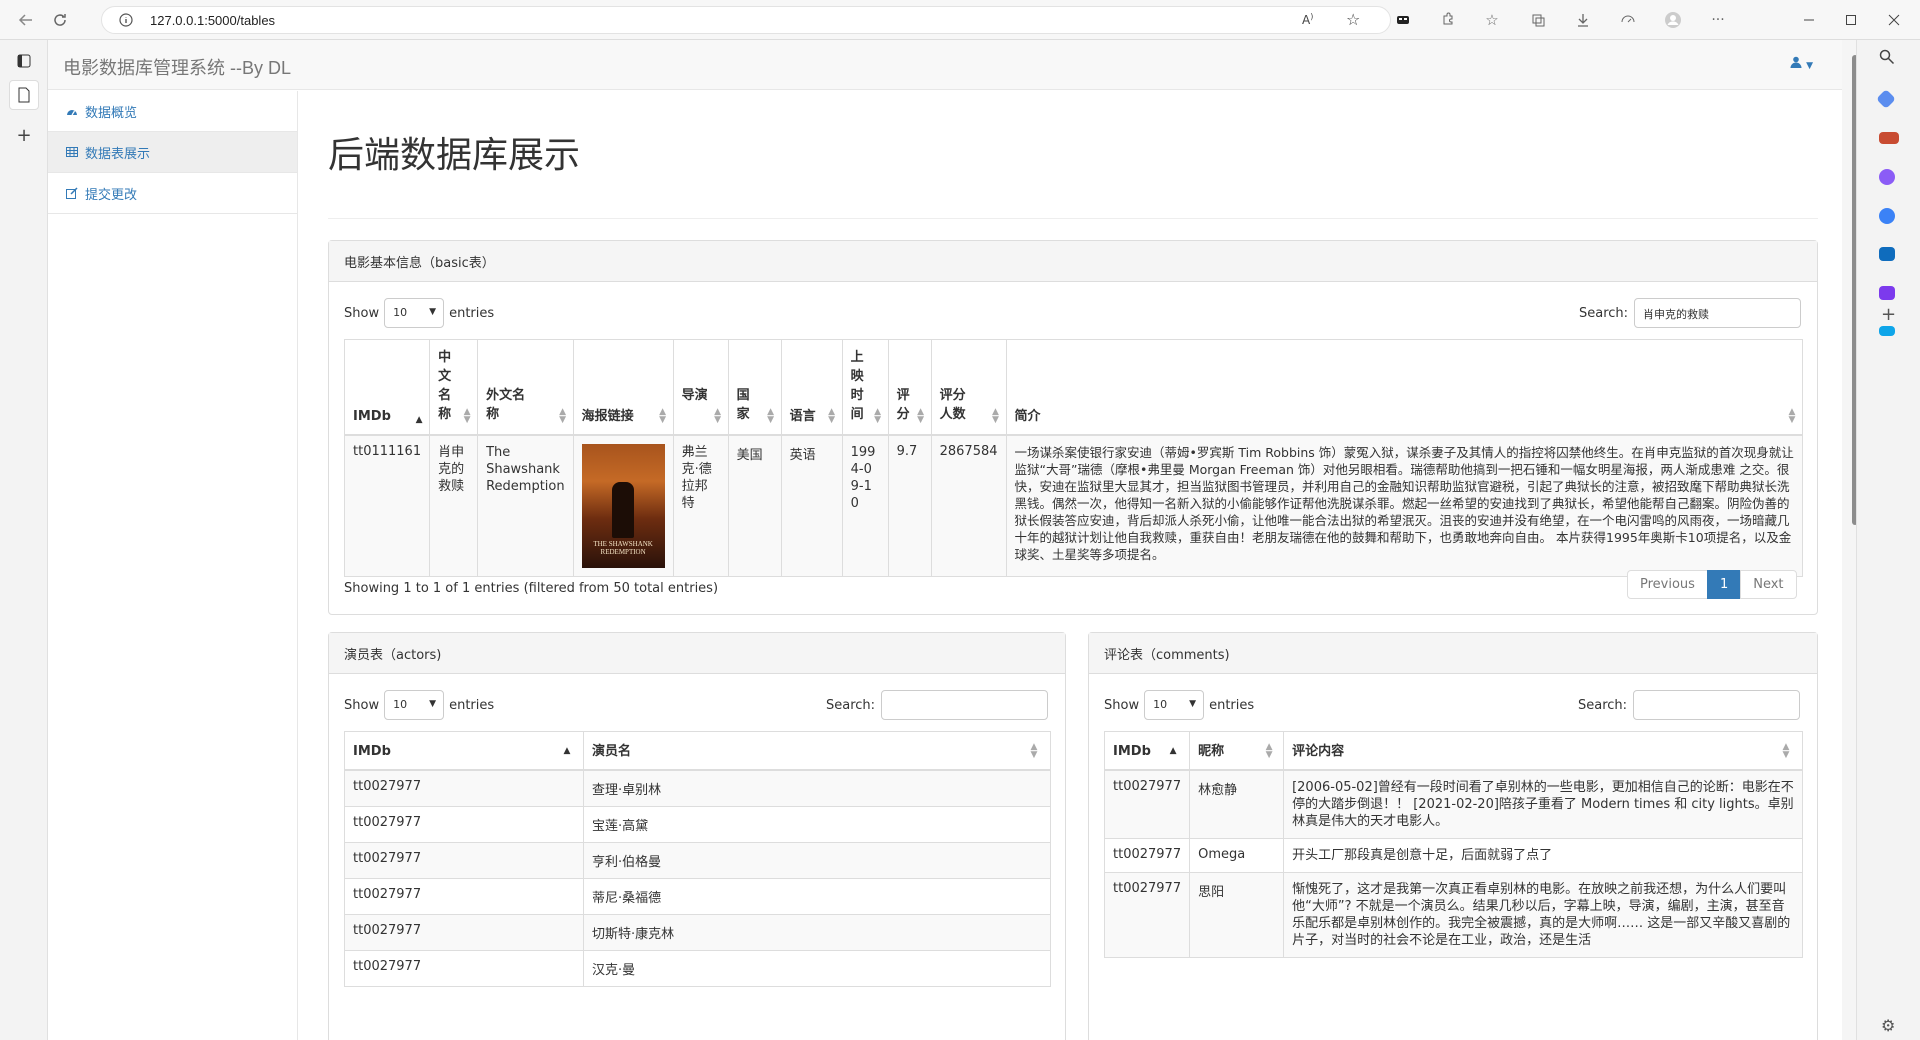 The image size is (1920, 1040). What do you see at coordinates (1798, 64) in the screenshot?
I see `user-icon` at bounding box center [1798, 64].